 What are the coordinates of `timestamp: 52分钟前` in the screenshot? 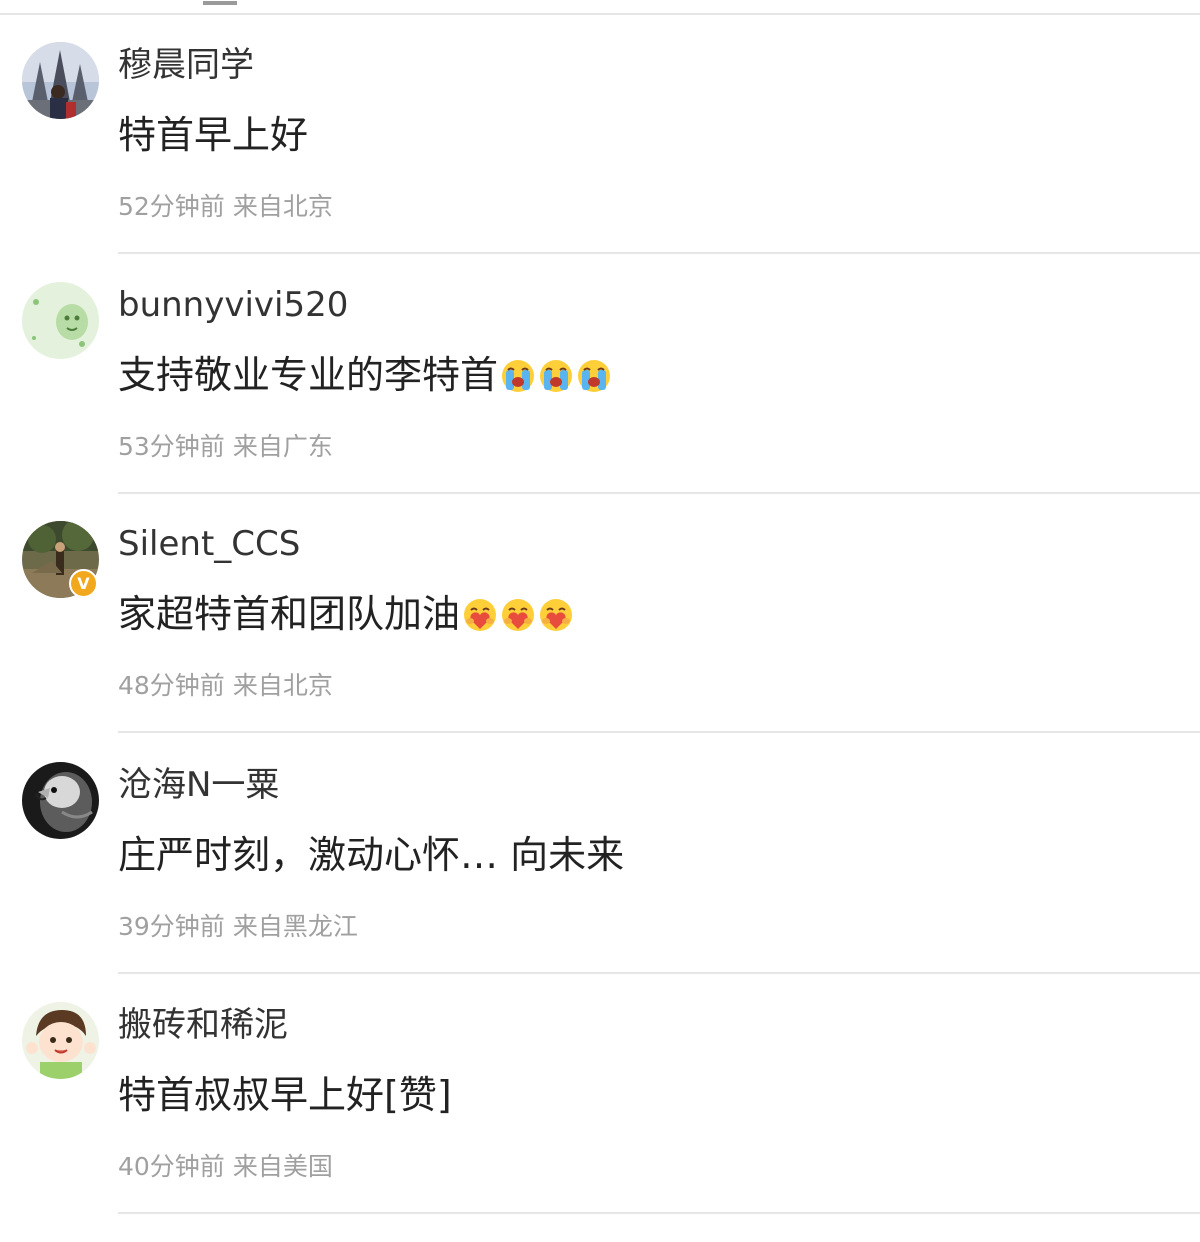 It's located at (171, 206).